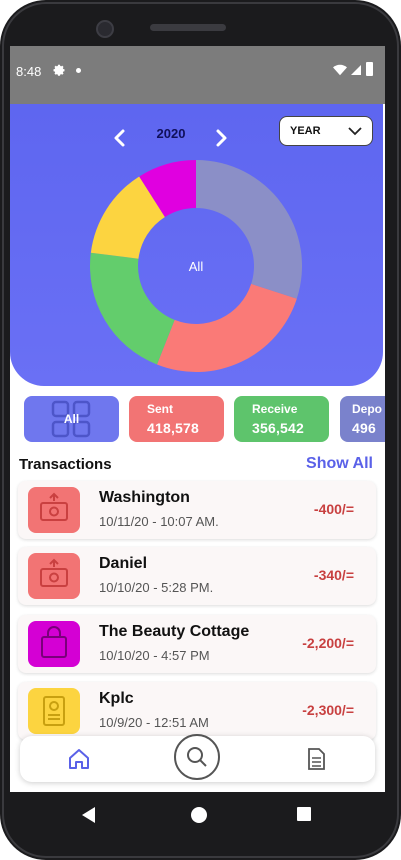 The image size is (401, 860). I want to click on status-time: 8:48, so click(29, 71).